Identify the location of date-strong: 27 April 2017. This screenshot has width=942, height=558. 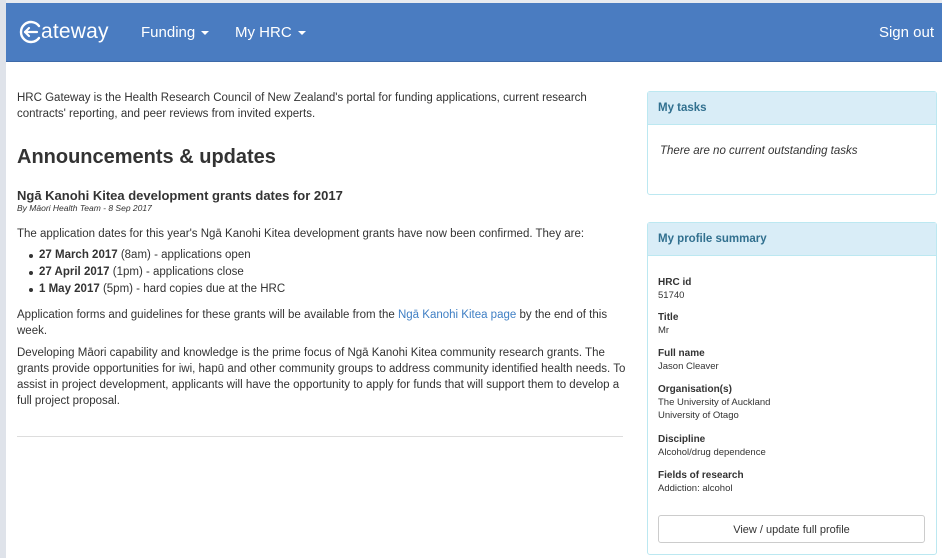
(74, 272).